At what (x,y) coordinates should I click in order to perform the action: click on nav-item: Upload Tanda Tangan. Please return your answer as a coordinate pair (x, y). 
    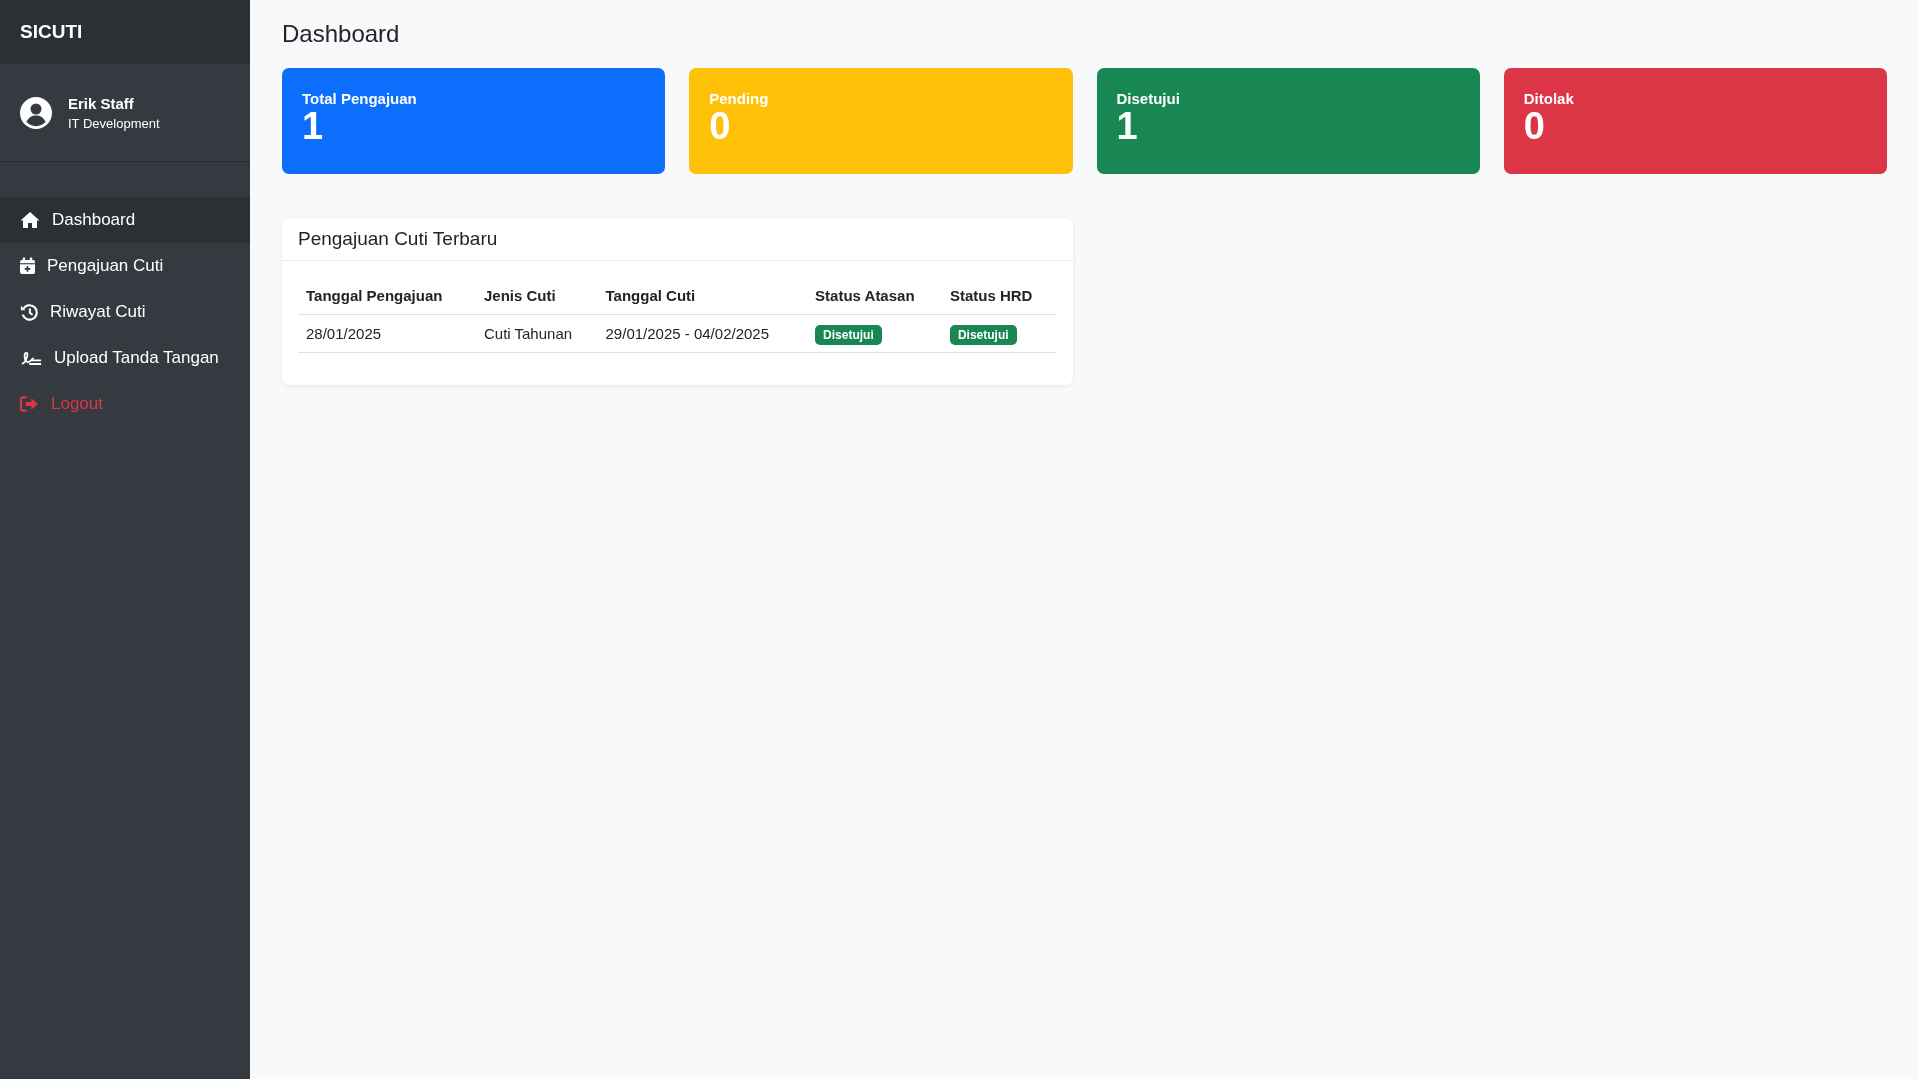
    Looking at the image, I should click on (125, 358).